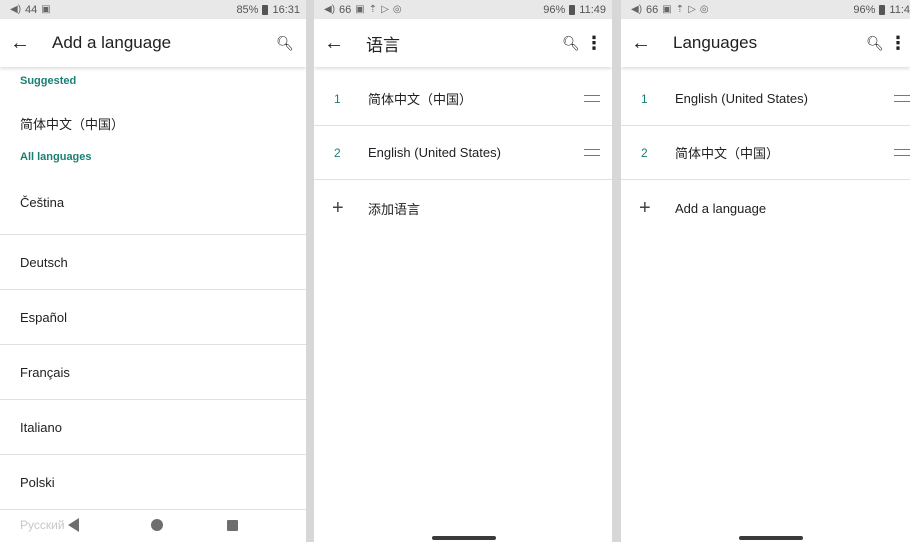 The width and height of the screenshot is (910, 542). Describe the element at coordinates (463, 43) in the screenshot. I see `app-bar: ← 语言 🔍︎ ⋮` at that location.